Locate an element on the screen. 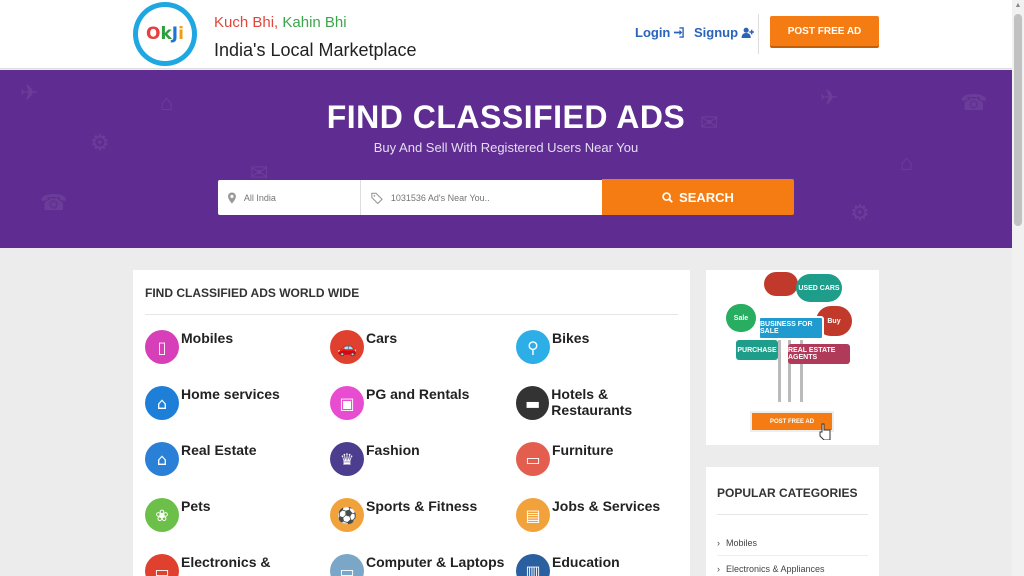 Image resolution: width=1024 pixels, height=576 pixels. category-label: Computer & Laptops is located at coordinates (435, 562).